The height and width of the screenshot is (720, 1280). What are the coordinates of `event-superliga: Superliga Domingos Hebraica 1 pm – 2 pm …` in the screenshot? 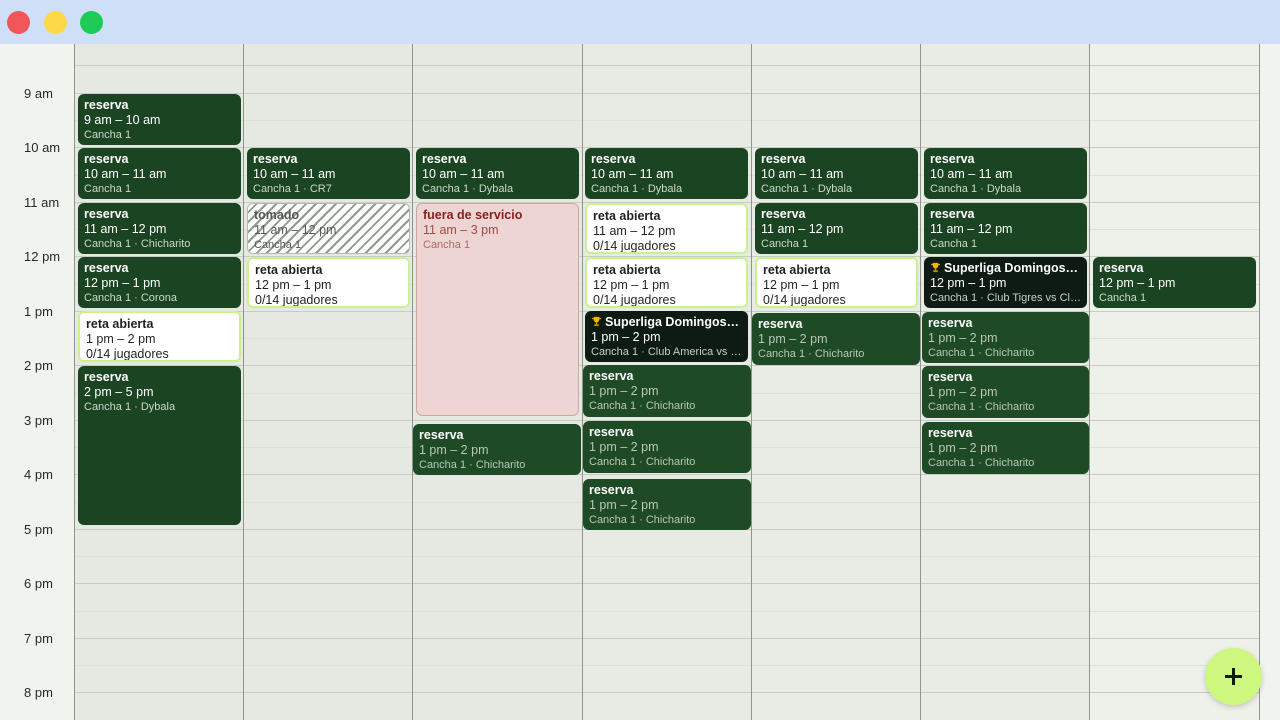 It's located at (666, 336).